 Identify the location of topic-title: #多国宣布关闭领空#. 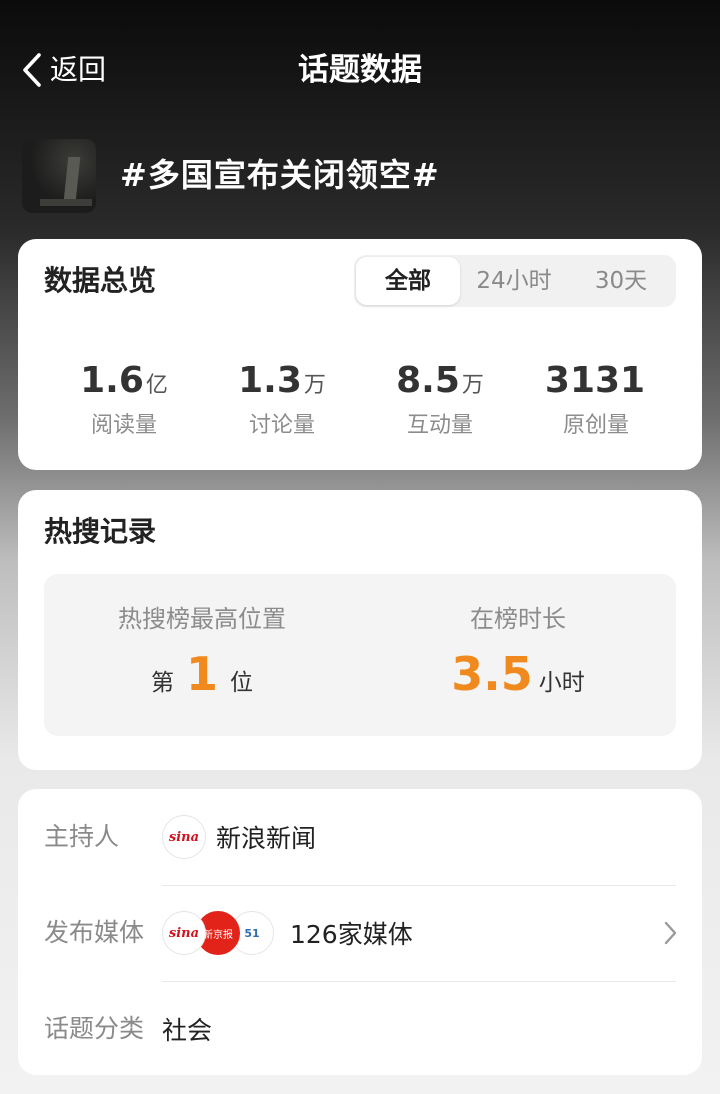
(280, 175).